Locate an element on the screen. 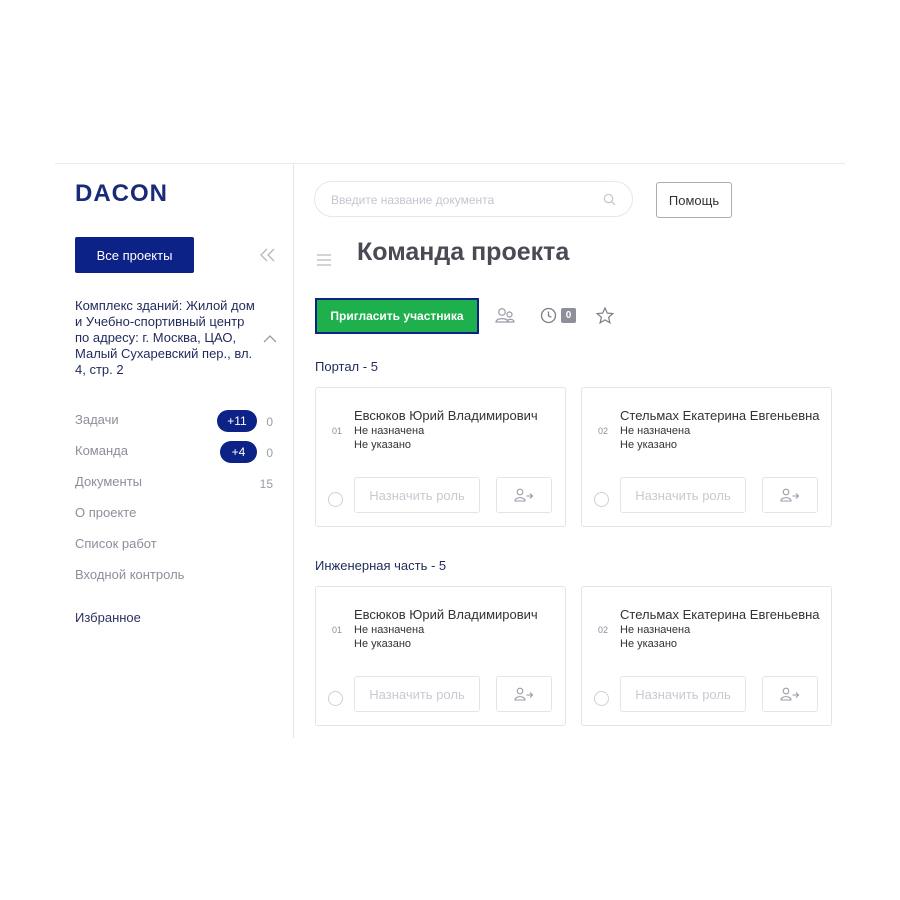 Image resolution: width=900 pixels, height=900 pixels. clock-icon is located at coordinates (548, 315).